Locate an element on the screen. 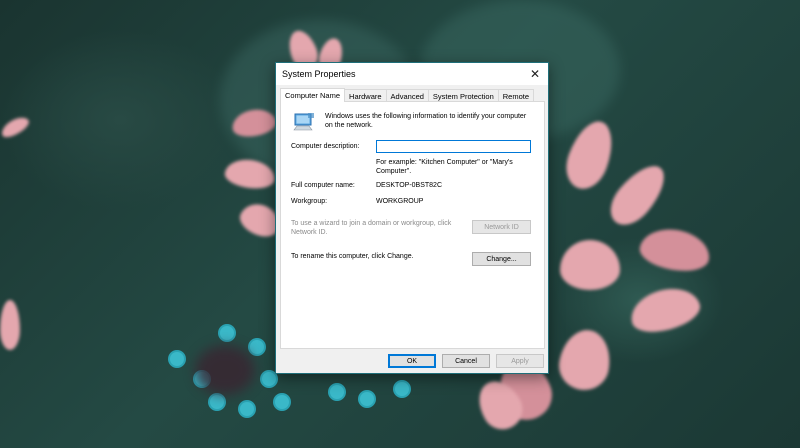 This screenshot has height=448, width=800. full-computer-name-value: DESKTOP-0BST82C is located at coordinates (409, 185).